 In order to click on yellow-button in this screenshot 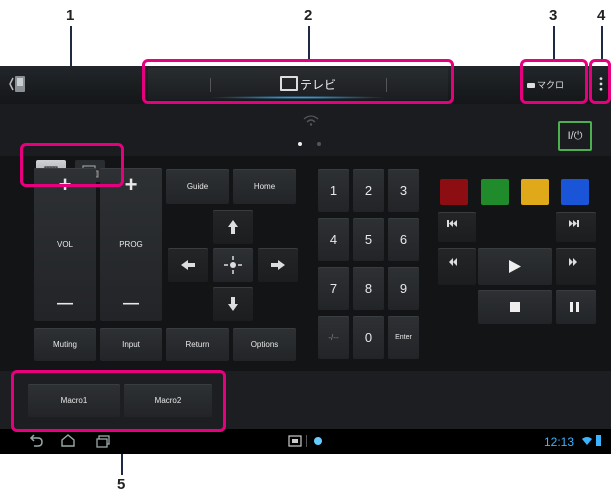, I will do `click(535, 192)`.